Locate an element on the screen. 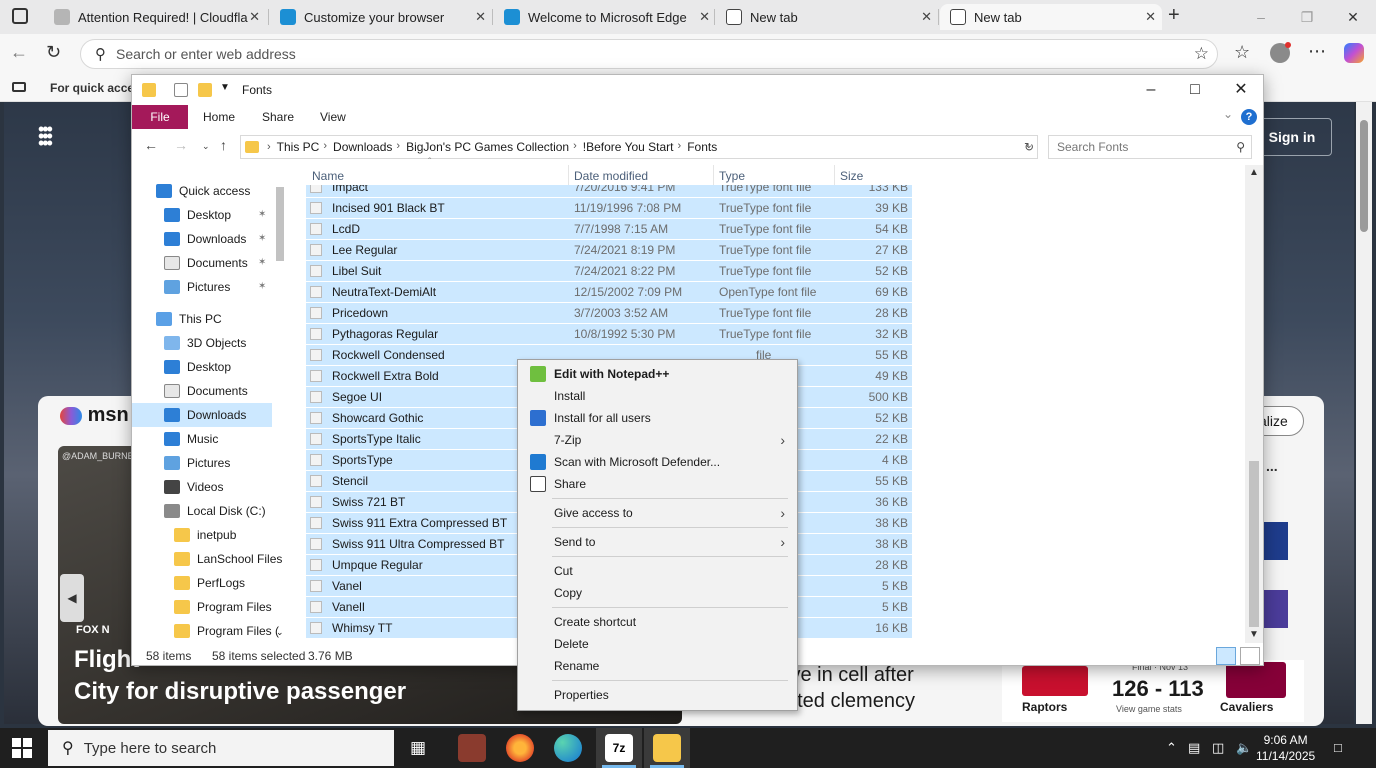 The height and width of the screenshot is (768, 1376). nav-item: Videos is located at coordinates (193, 487).